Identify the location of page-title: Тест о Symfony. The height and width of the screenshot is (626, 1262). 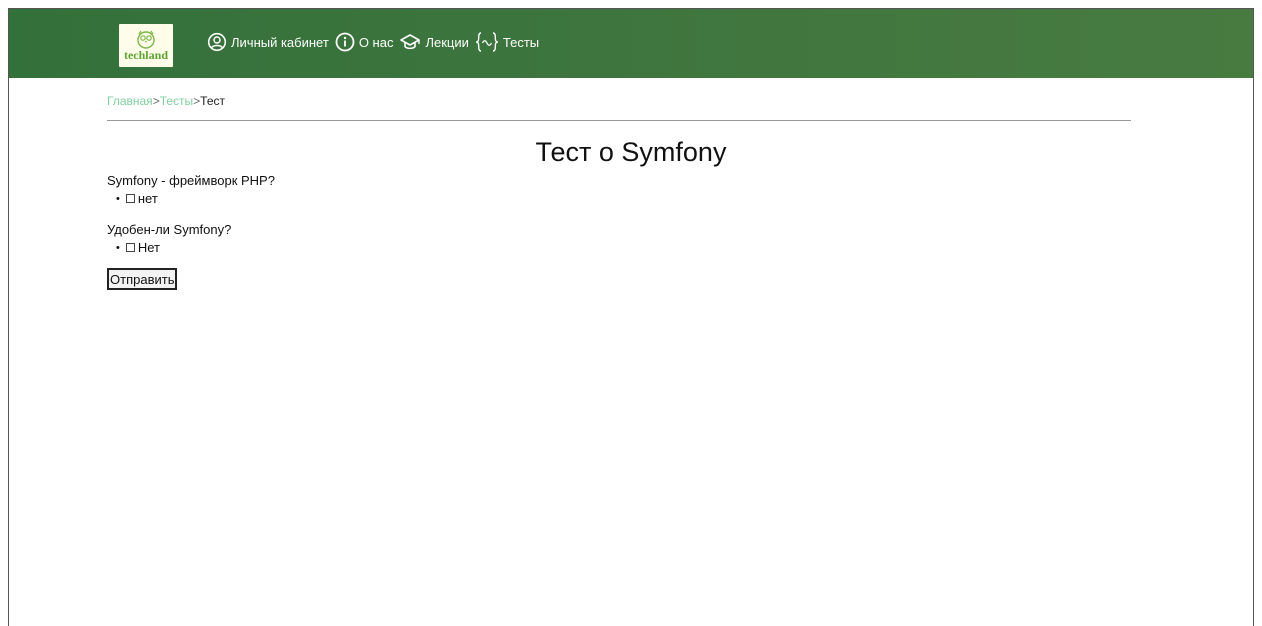
(631, 152).